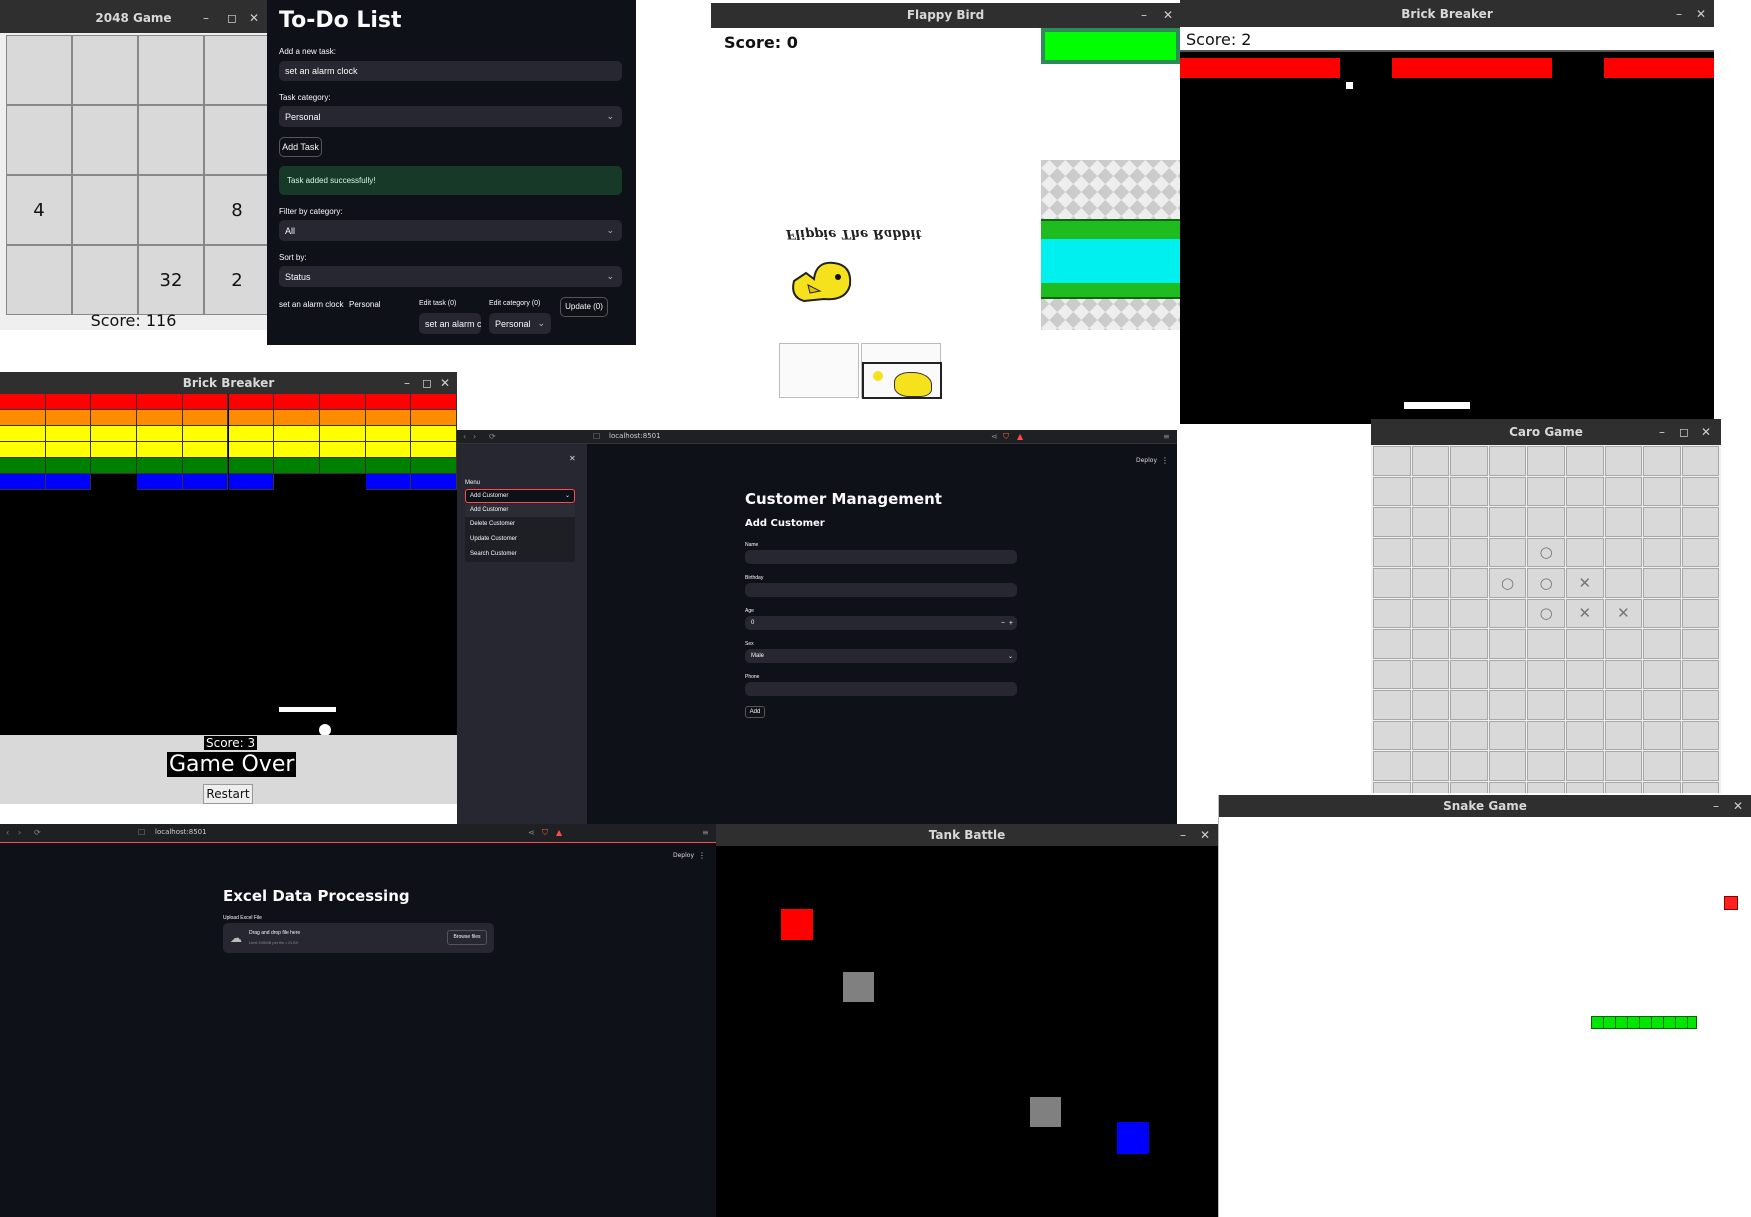  What do you see at coordinates (881, 557) in the screenshot?
I see `name-input` at bounding box center [881, 557].